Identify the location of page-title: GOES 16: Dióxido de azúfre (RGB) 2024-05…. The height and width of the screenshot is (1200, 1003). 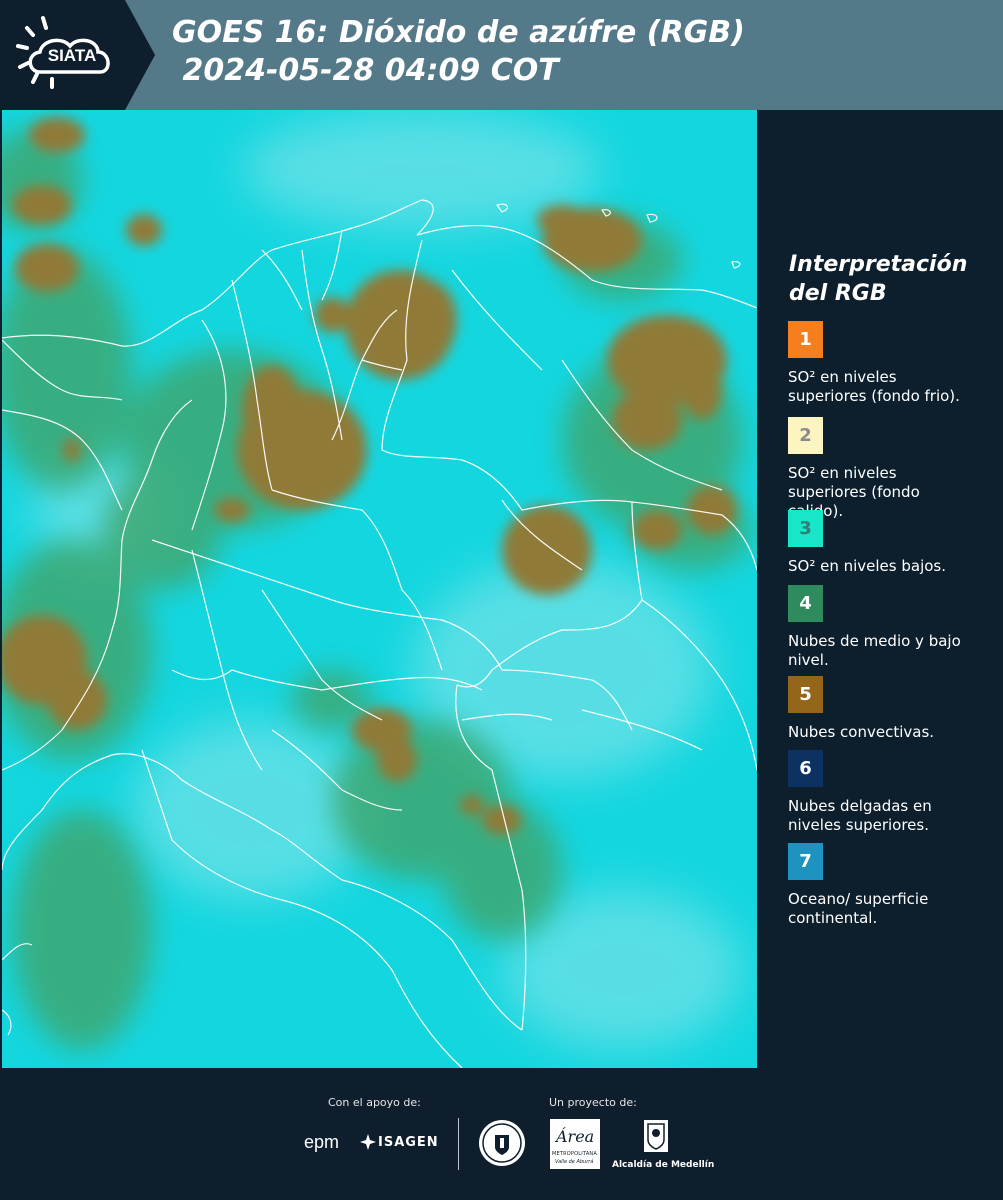
(458, 52).